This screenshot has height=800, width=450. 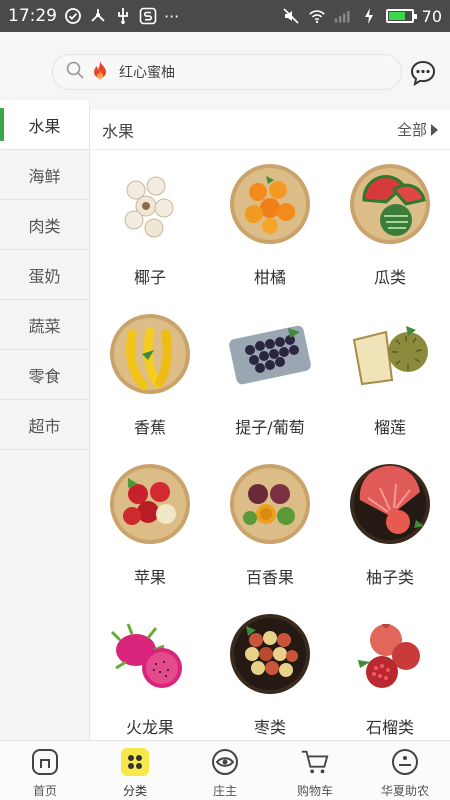 What do you see at coordinates (45, 762) in the screenshot?
I see `home-icon` at bounding box center [45, 762].